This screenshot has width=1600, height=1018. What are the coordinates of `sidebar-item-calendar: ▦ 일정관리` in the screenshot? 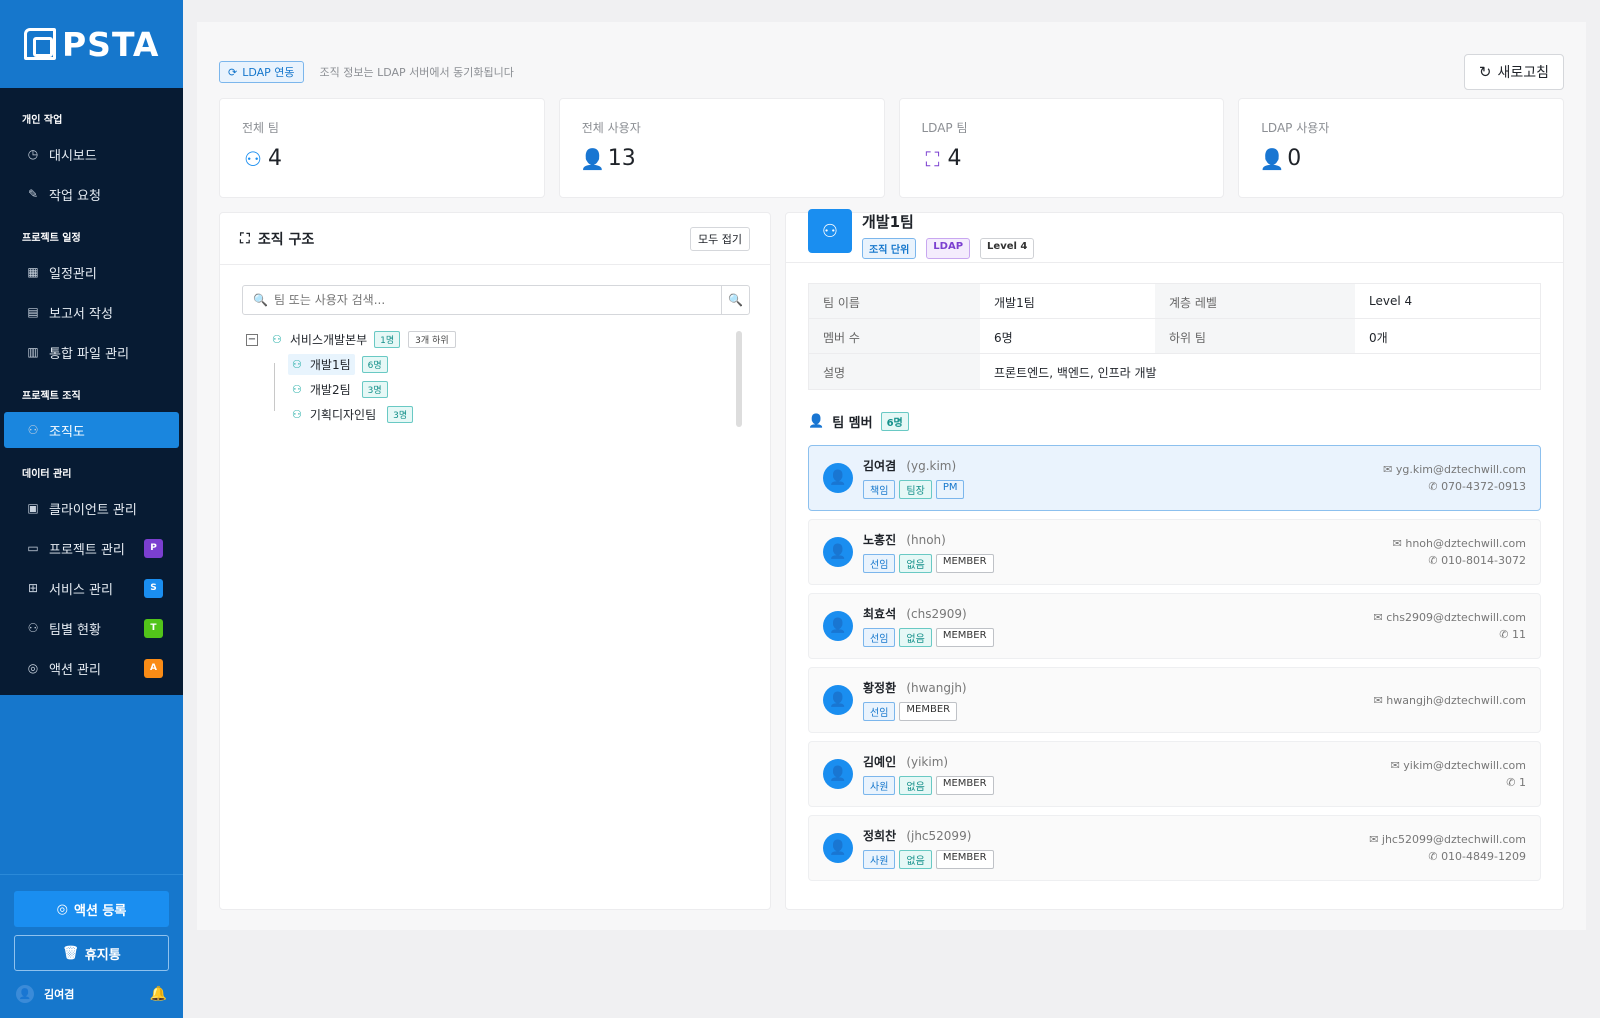 It's located at (91, 272).